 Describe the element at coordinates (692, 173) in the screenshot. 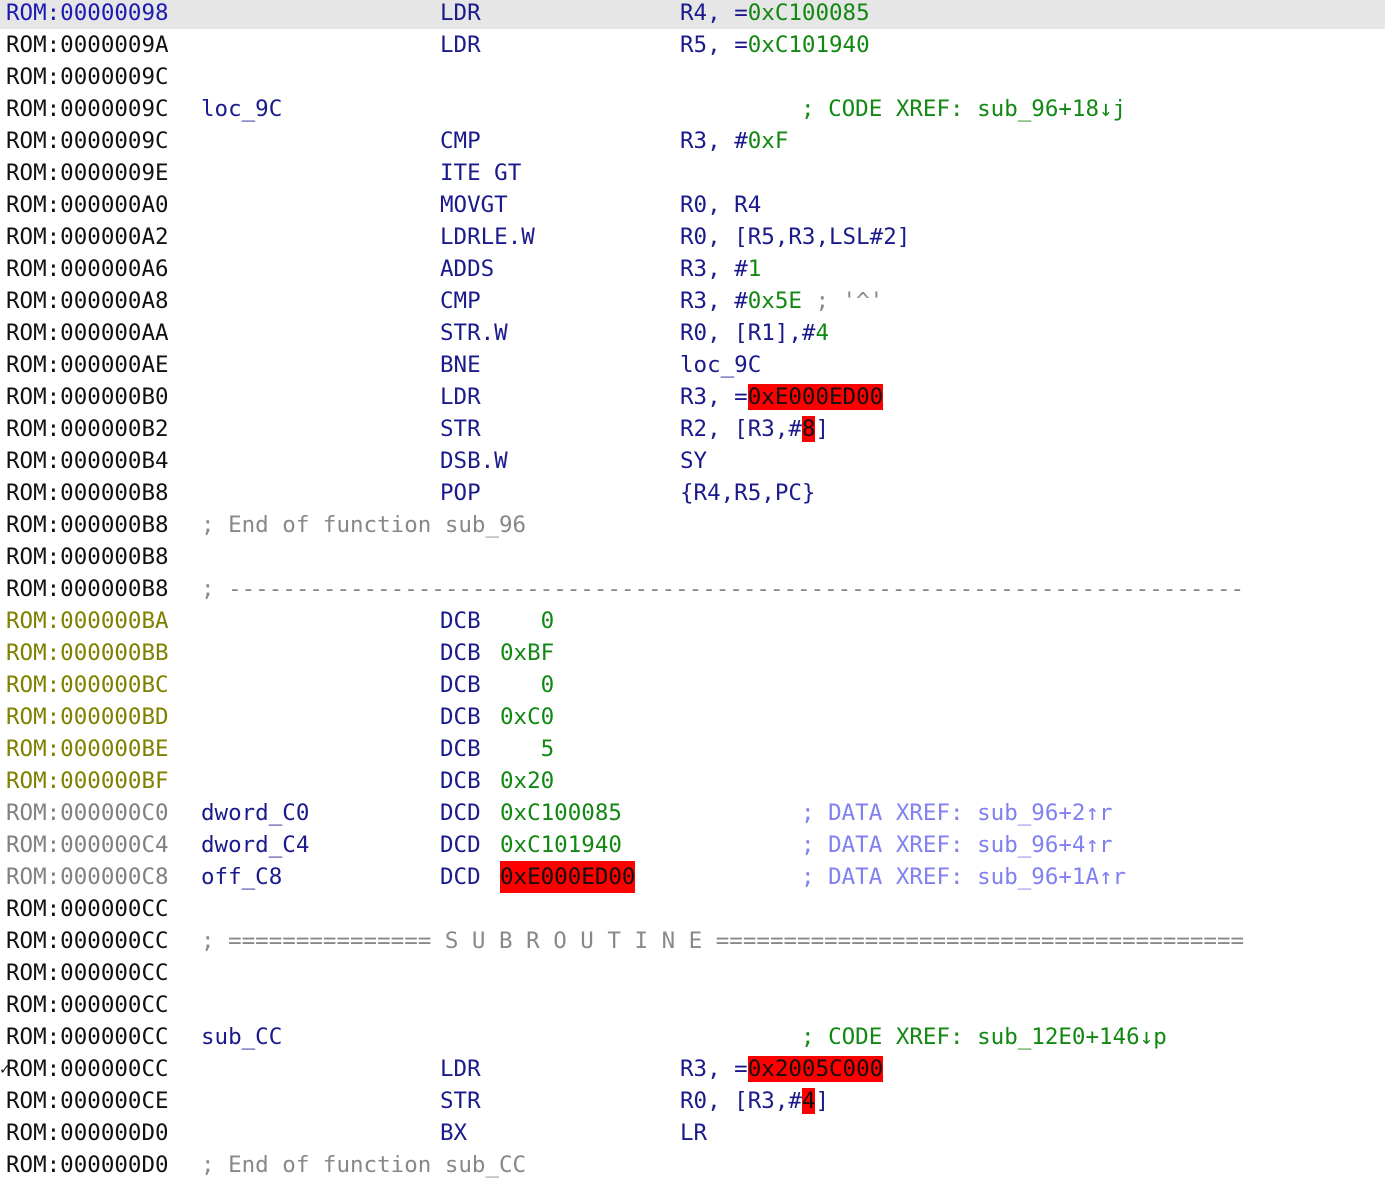

I see `listing-line: ROM:0000009E ITE GT` at that location.